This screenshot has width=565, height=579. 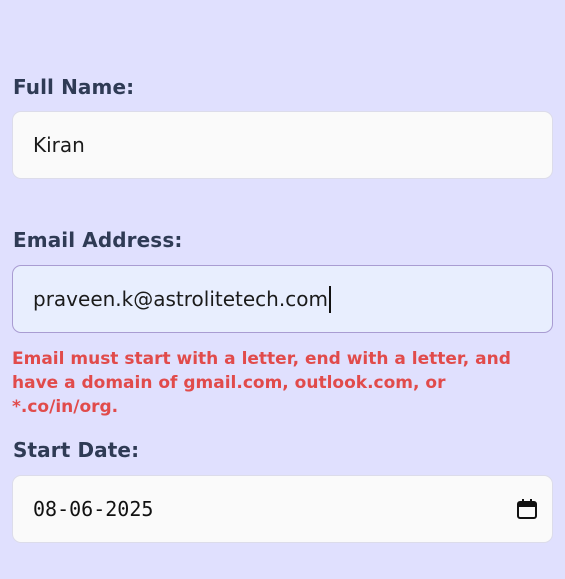 I want to click on full-name-value: Kiran, so click(x=59, y=145).